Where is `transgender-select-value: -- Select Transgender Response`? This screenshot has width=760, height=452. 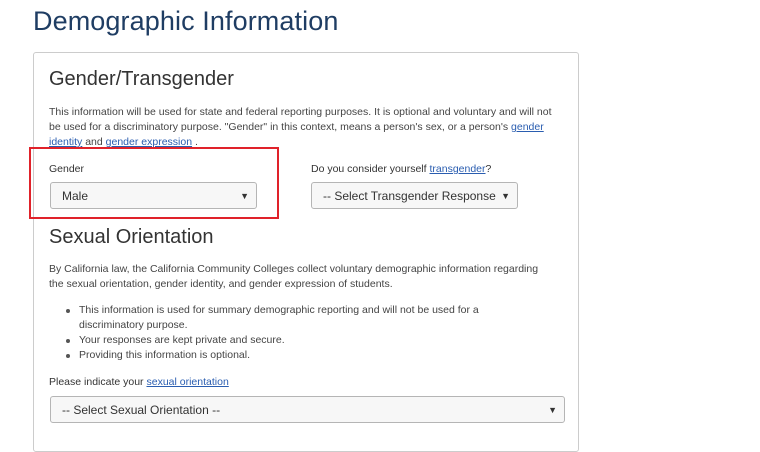
transgender-select-value: -- Select Transgender Response is located at coordinates (409, 195).